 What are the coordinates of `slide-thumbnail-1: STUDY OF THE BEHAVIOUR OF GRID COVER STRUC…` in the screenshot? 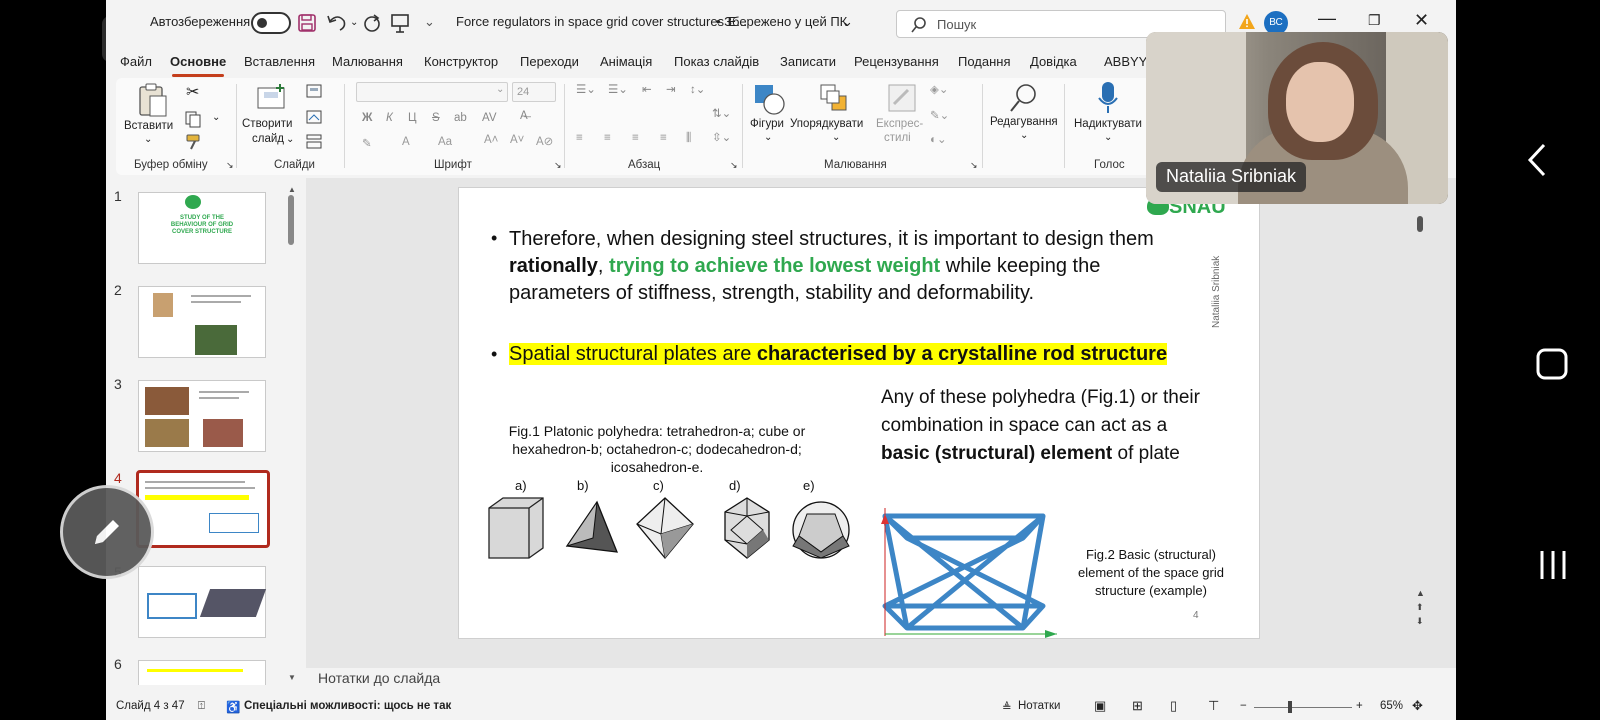 It's located at (202, 228).